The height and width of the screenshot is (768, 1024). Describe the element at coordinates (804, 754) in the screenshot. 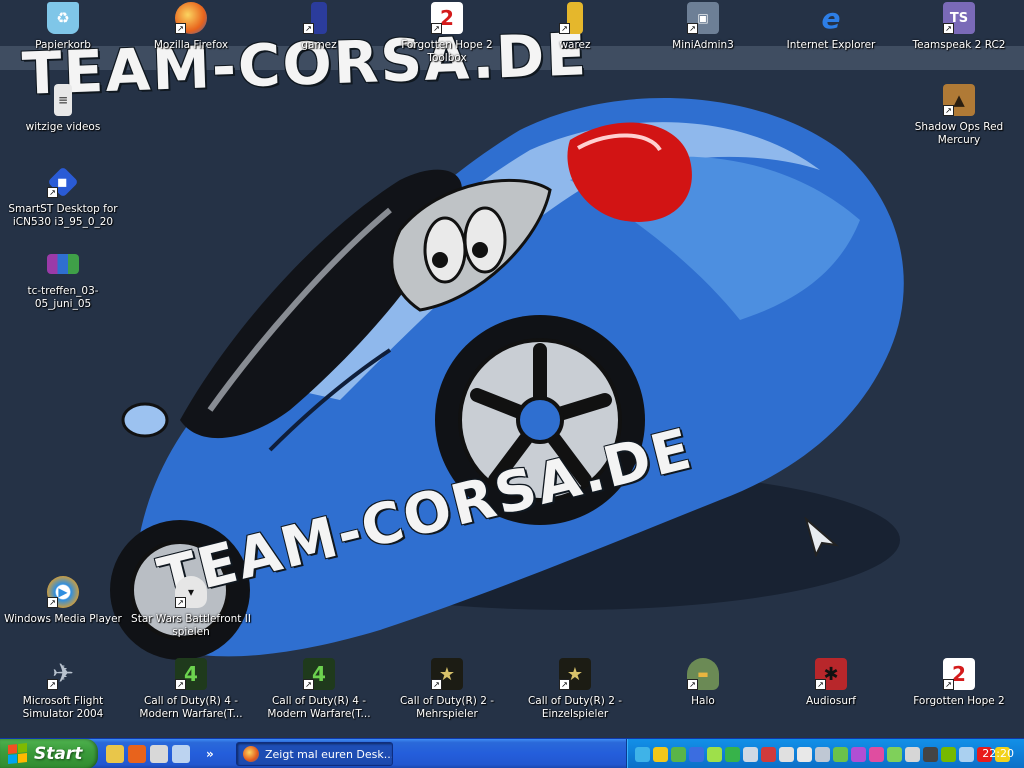

I see `display-icon` at that location.